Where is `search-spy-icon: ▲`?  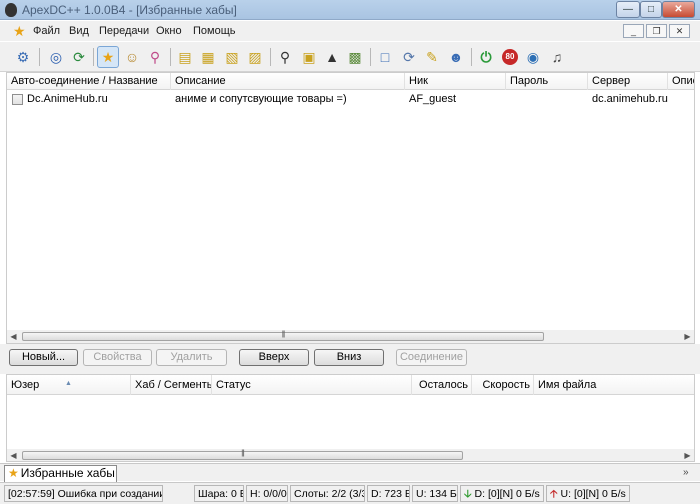
search-spy-icon: ▲ is located at coordinates (332, 57).